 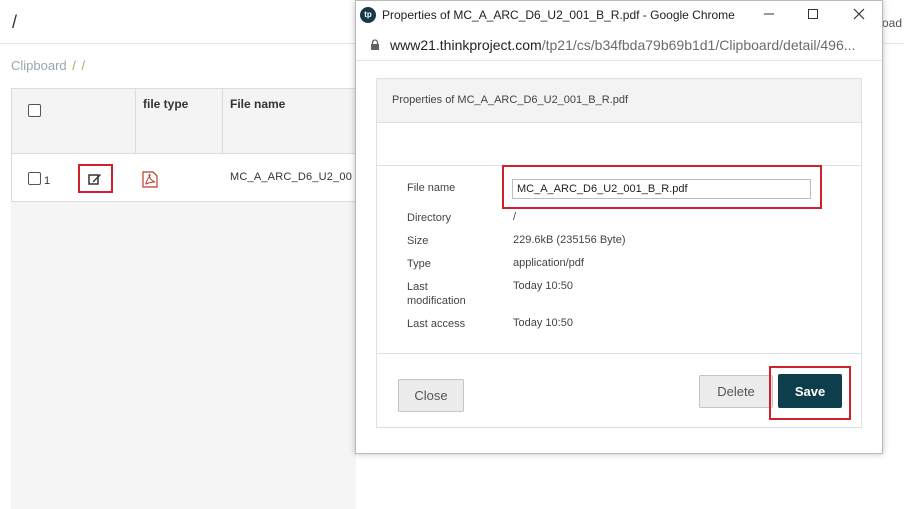 What do you see at coordinates (431, 188) in the screenshot?
I see `file-name-label: File name` at bounding box center [431, 188].